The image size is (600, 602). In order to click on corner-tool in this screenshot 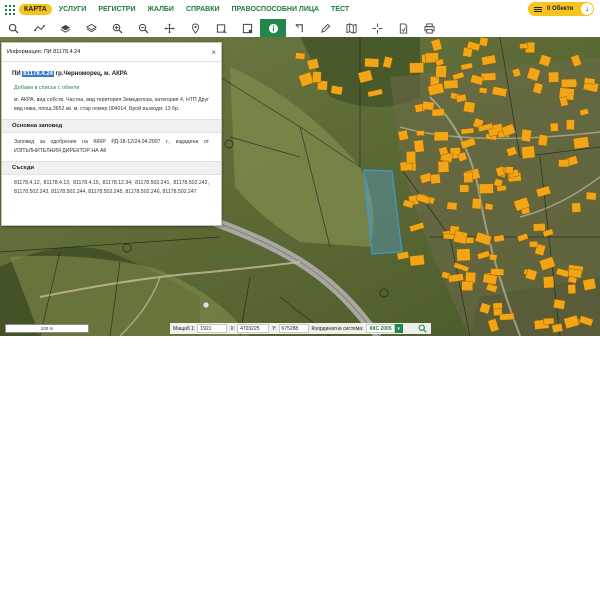, I will do `click(299, 28)`.